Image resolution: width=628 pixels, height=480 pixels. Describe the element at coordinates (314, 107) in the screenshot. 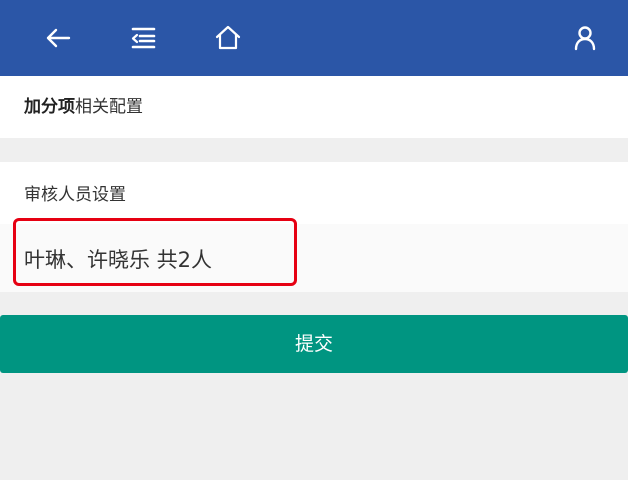

I see `bonus-config-header: 加分项相关配置` at that location.